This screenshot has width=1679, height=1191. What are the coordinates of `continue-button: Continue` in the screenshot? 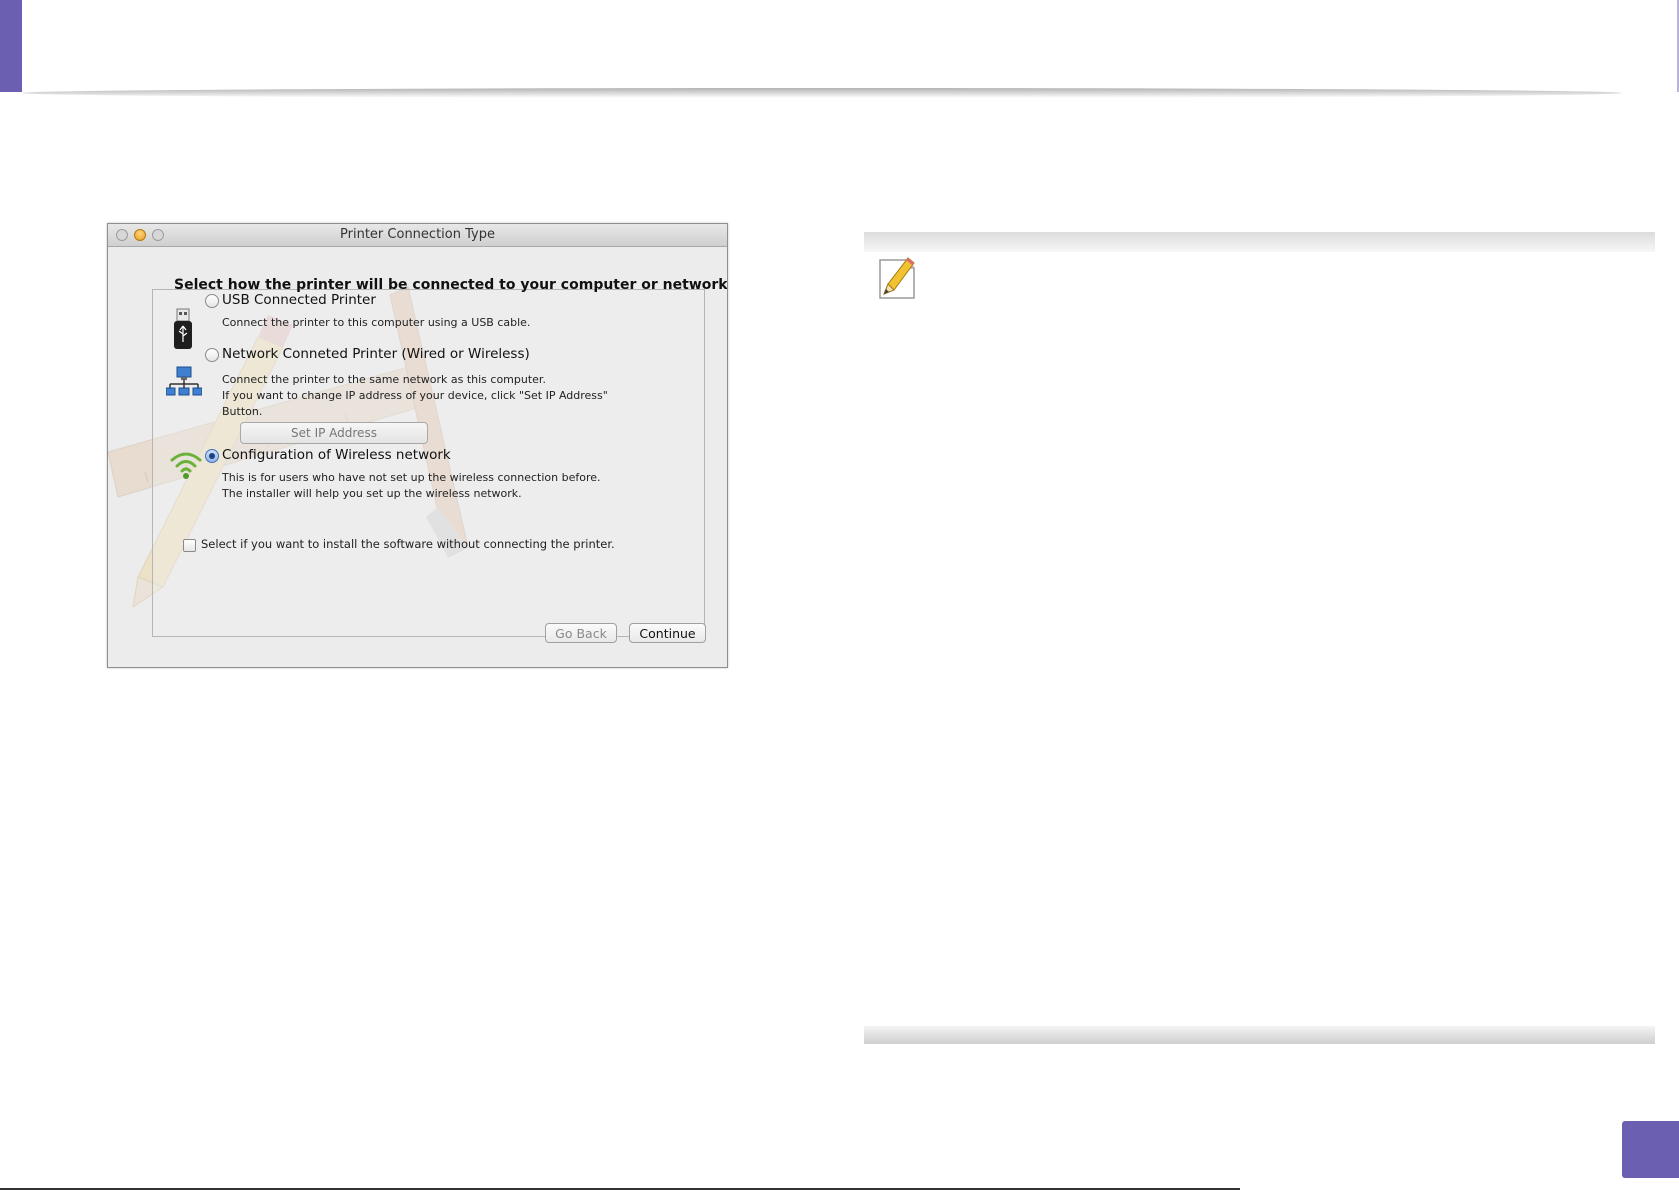 It's located at (667, 633).